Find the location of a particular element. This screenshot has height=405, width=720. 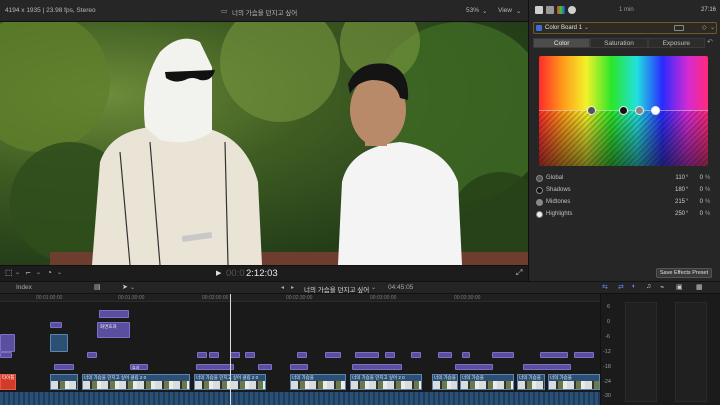

global-degrees: 110 is located at coordinates (671, 178).